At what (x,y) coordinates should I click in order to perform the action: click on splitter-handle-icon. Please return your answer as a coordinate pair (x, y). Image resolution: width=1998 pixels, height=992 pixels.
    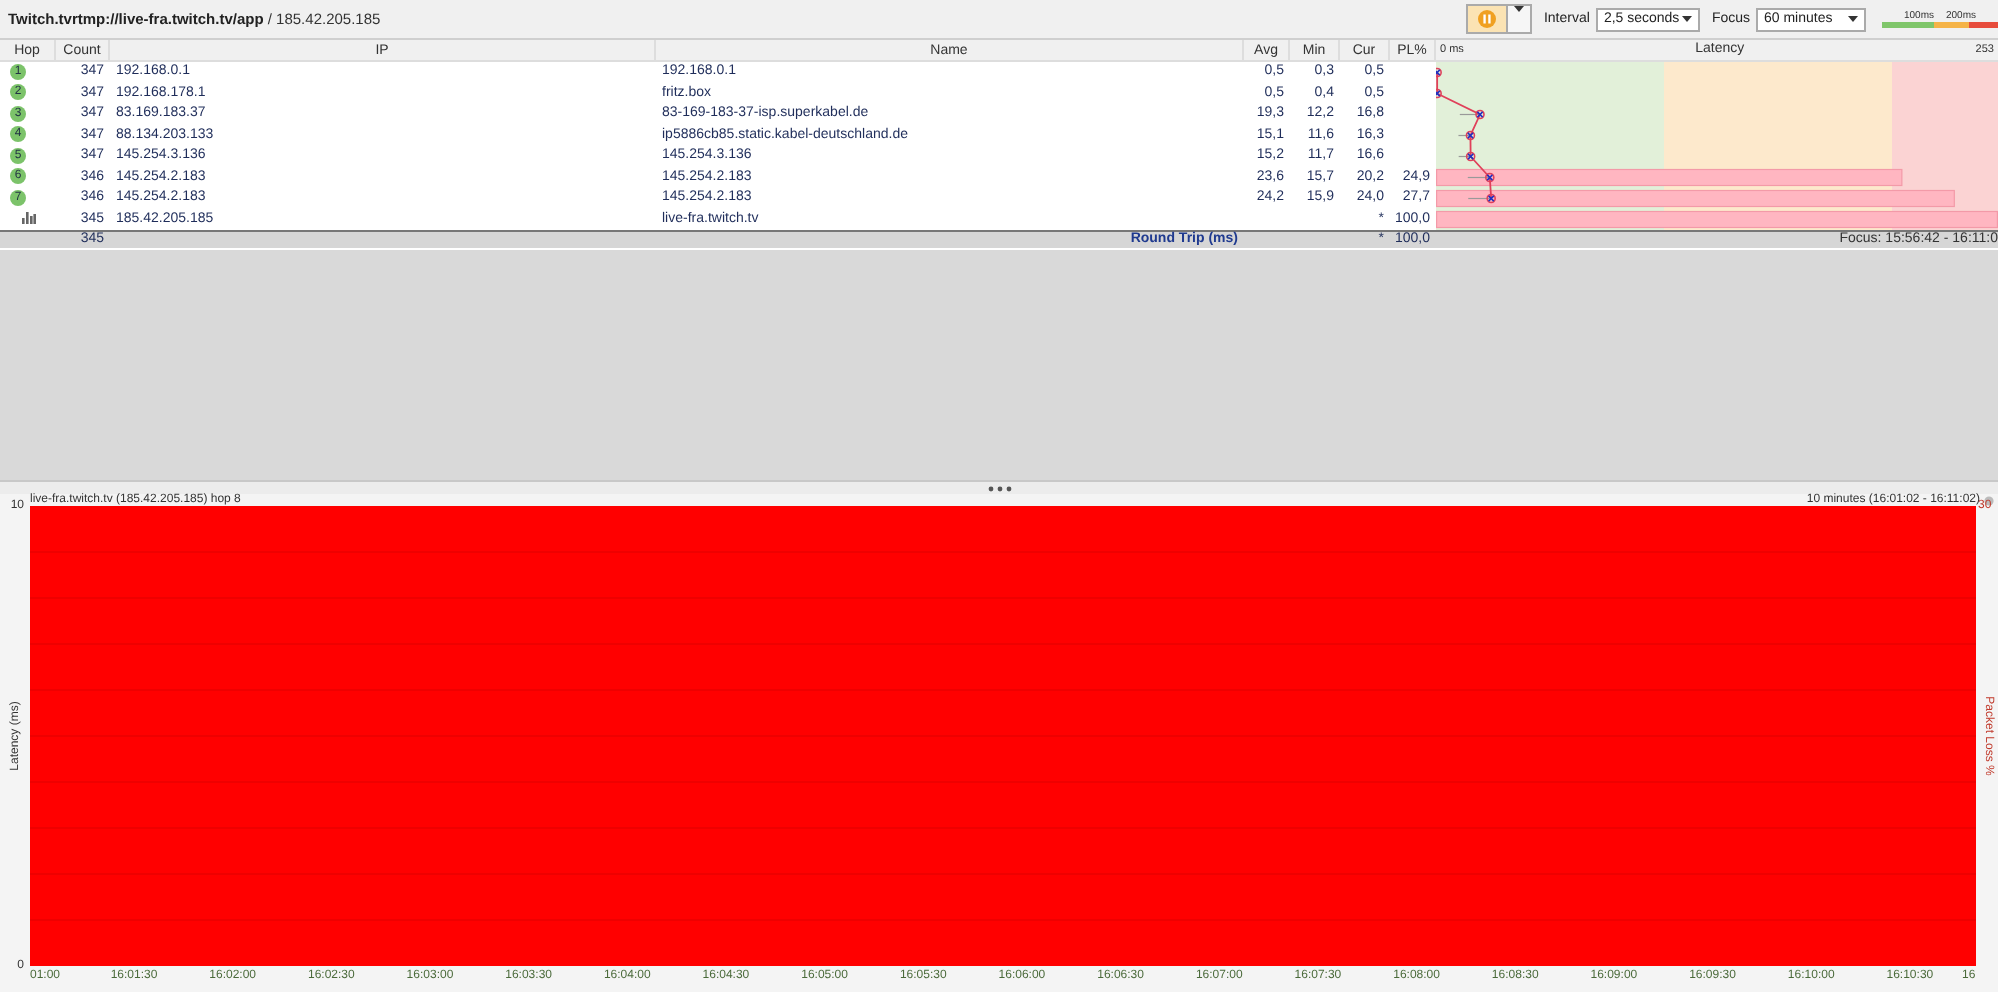
    Looking at the image, I should click on (999, 488).